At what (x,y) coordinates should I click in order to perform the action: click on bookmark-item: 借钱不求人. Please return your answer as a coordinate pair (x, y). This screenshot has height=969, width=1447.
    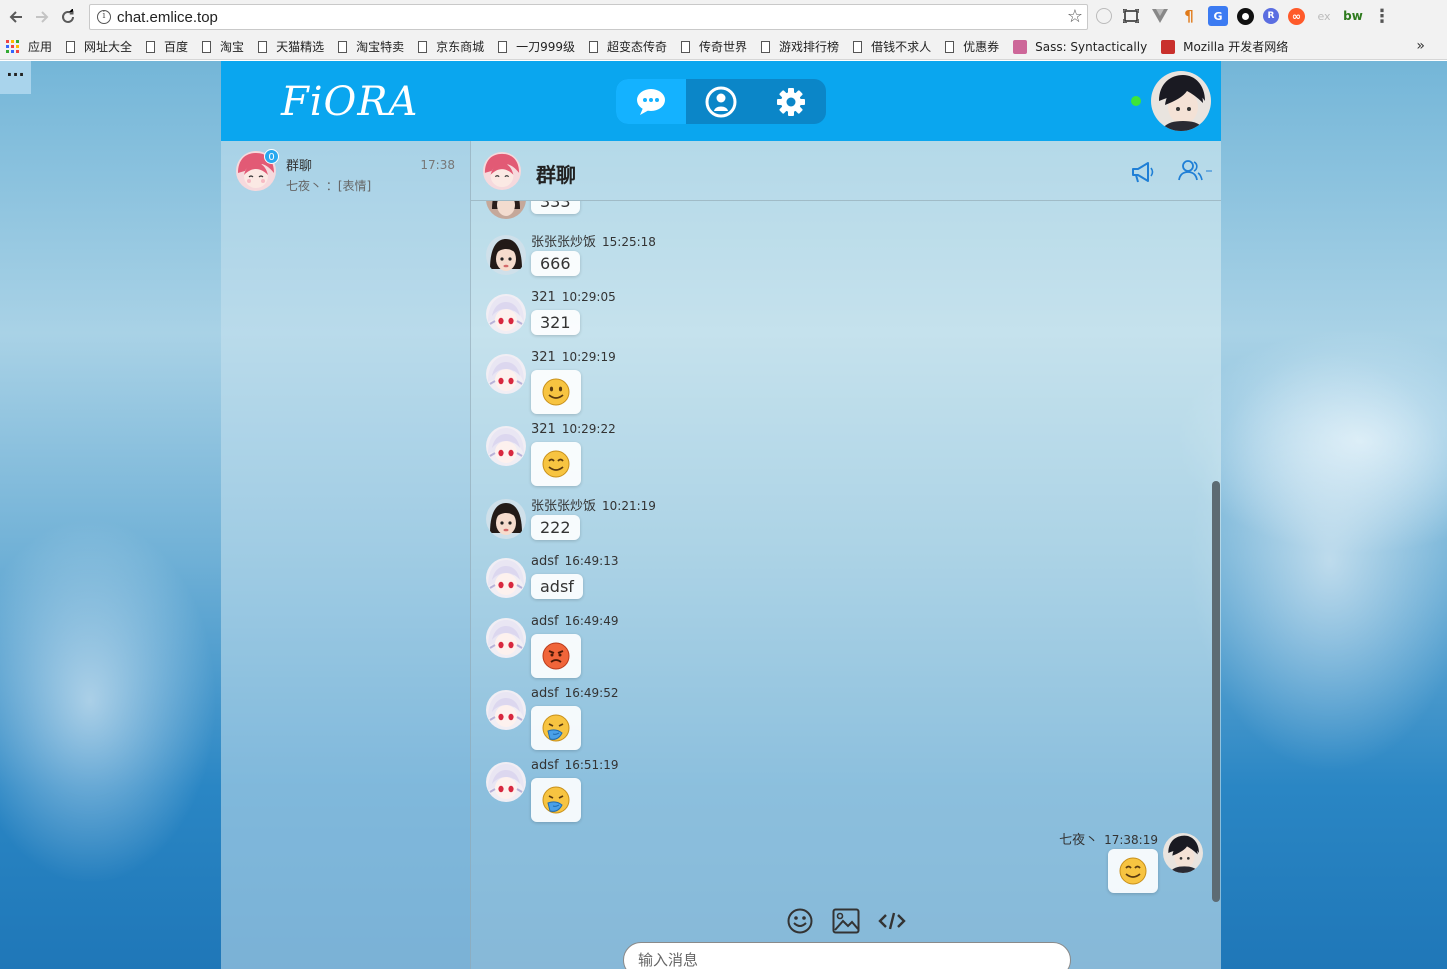
    Looking at the image, I should click on (892, 46).